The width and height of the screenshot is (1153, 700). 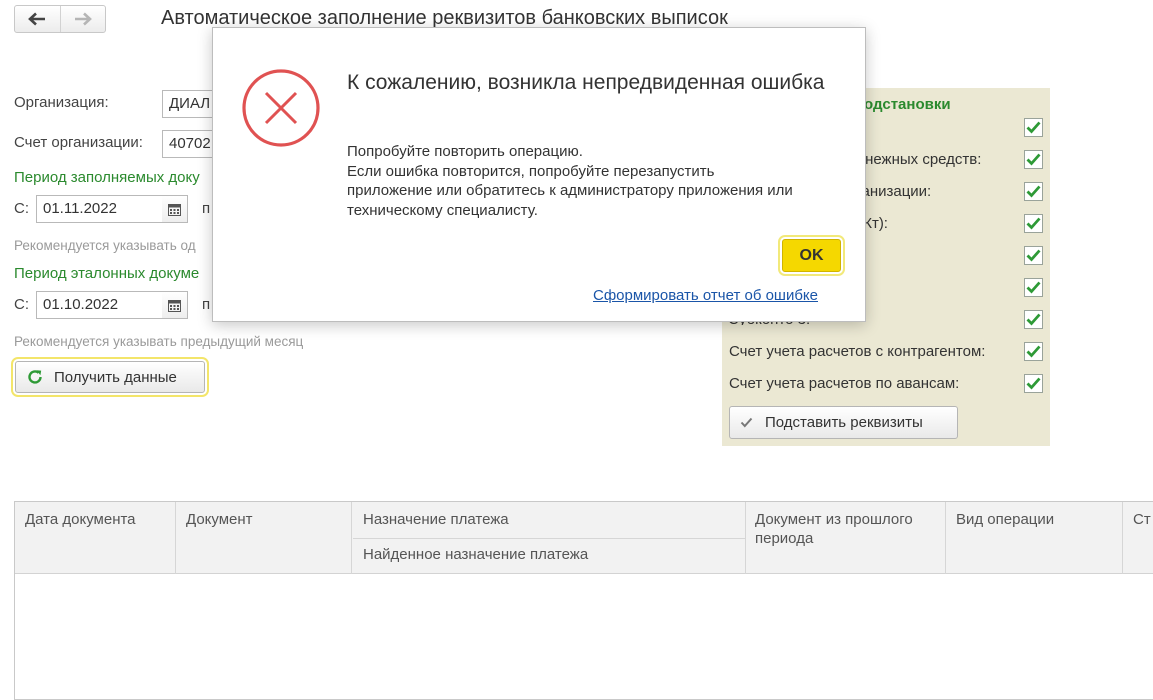 I want to click on history-nav, so click(x=60, y=19).